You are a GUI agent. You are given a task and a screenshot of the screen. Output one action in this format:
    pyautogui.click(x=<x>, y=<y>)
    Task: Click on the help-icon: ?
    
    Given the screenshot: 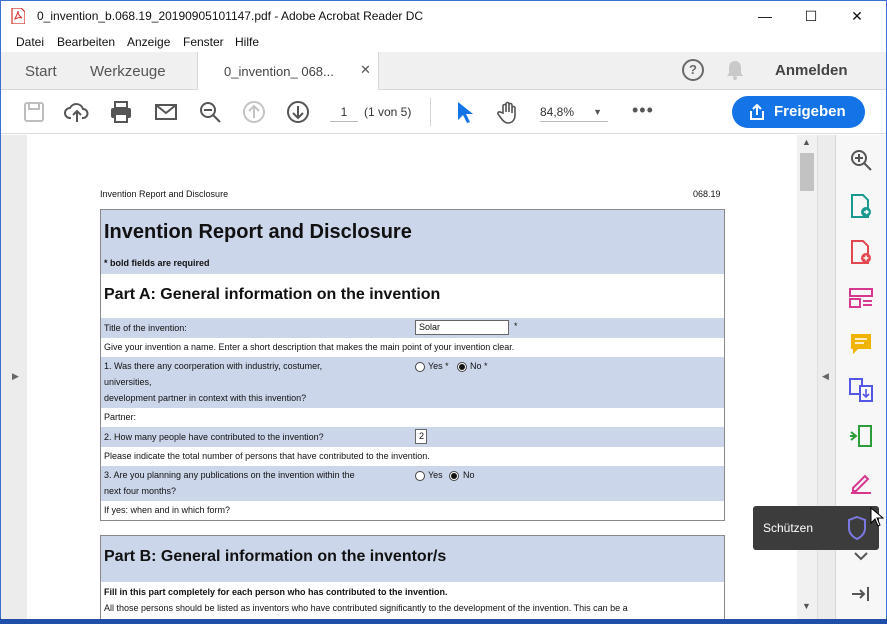 What is the action you would take?
    pyautogui.click(x=693, y=70)
    